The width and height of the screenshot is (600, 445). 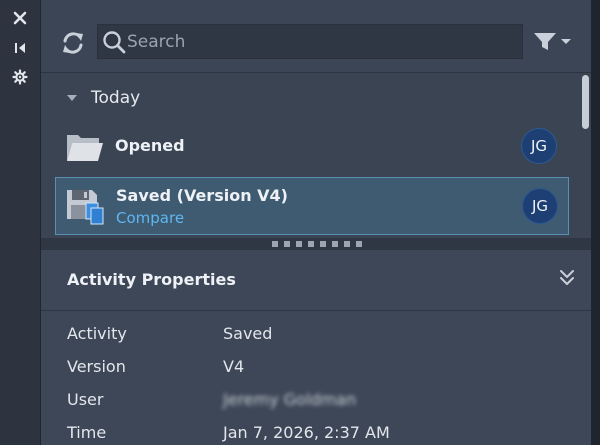 I want to click on property-key: User, so click(x=85, y=399).